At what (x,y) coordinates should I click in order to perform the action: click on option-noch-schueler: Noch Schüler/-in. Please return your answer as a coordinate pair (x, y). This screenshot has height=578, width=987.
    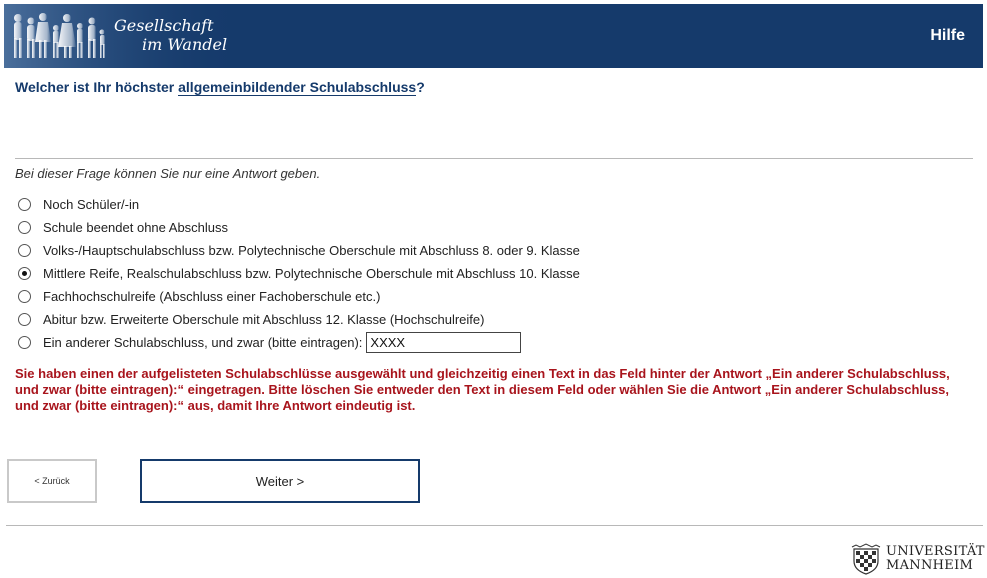
    Looking at the image, I should click on (299, 204).